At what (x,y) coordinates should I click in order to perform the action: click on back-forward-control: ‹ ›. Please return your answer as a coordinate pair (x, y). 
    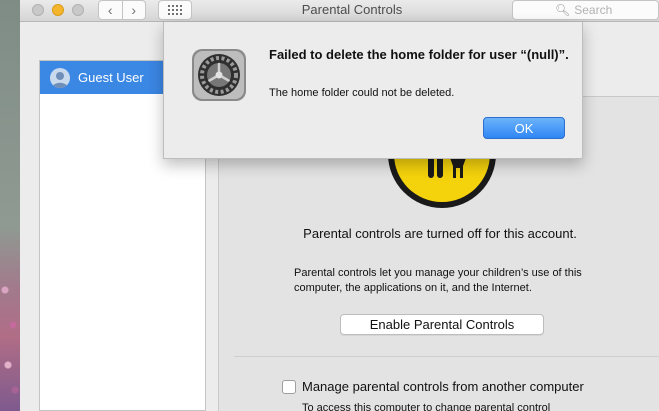
    Looking at the image, I should click on (122, 10).